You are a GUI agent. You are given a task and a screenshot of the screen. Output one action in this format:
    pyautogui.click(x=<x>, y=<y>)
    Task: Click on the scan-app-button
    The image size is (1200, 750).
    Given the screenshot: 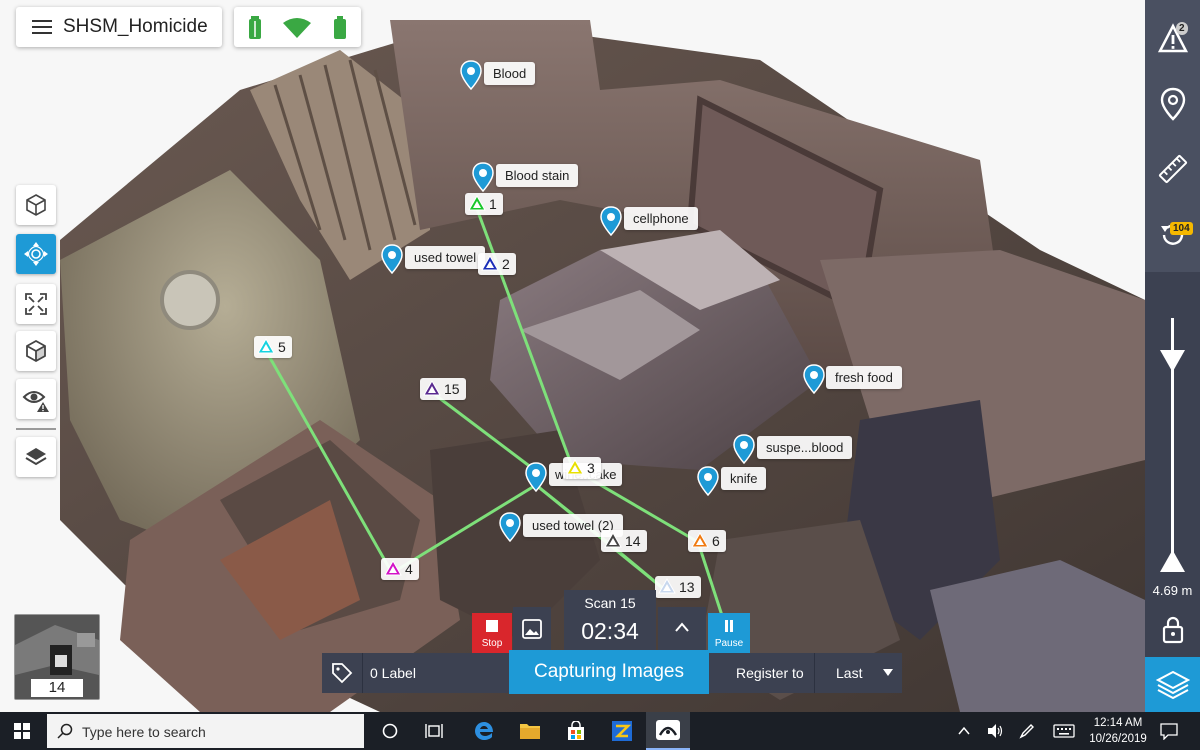 What is the action you would take?
    pyautogui.click(x=622, y=731)
    